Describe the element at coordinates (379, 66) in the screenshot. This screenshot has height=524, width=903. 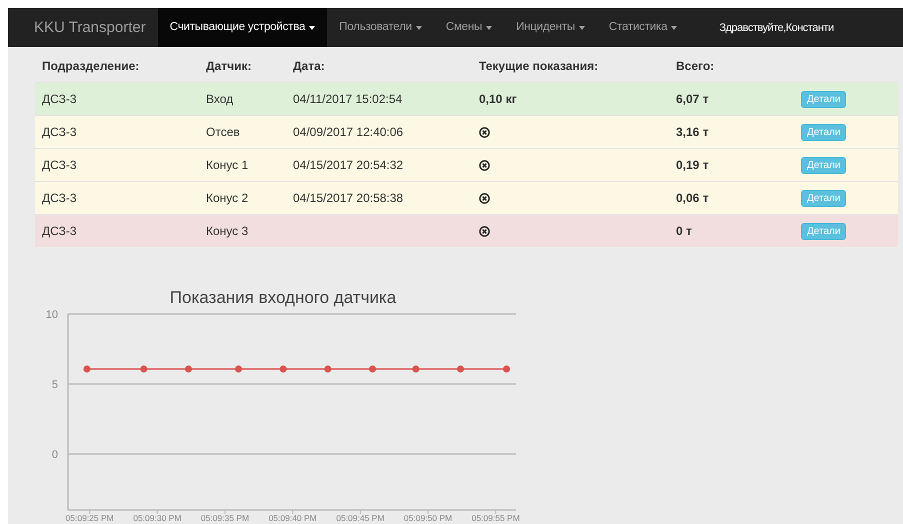
I see `column-header: Дата:` at that location.